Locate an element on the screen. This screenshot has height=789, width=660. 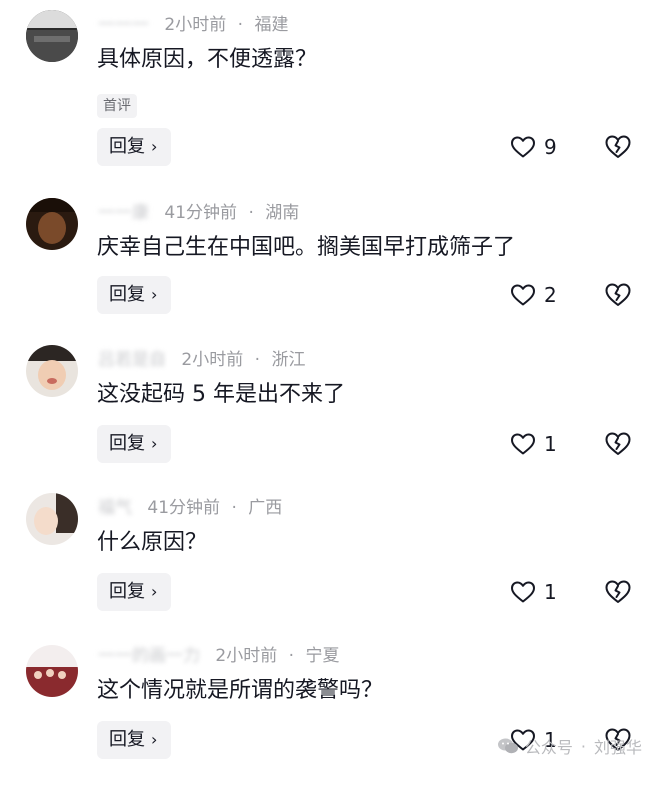
comment-text: 这个情况就是所谓的袭警吗？ is located at coordinates (240, 690).